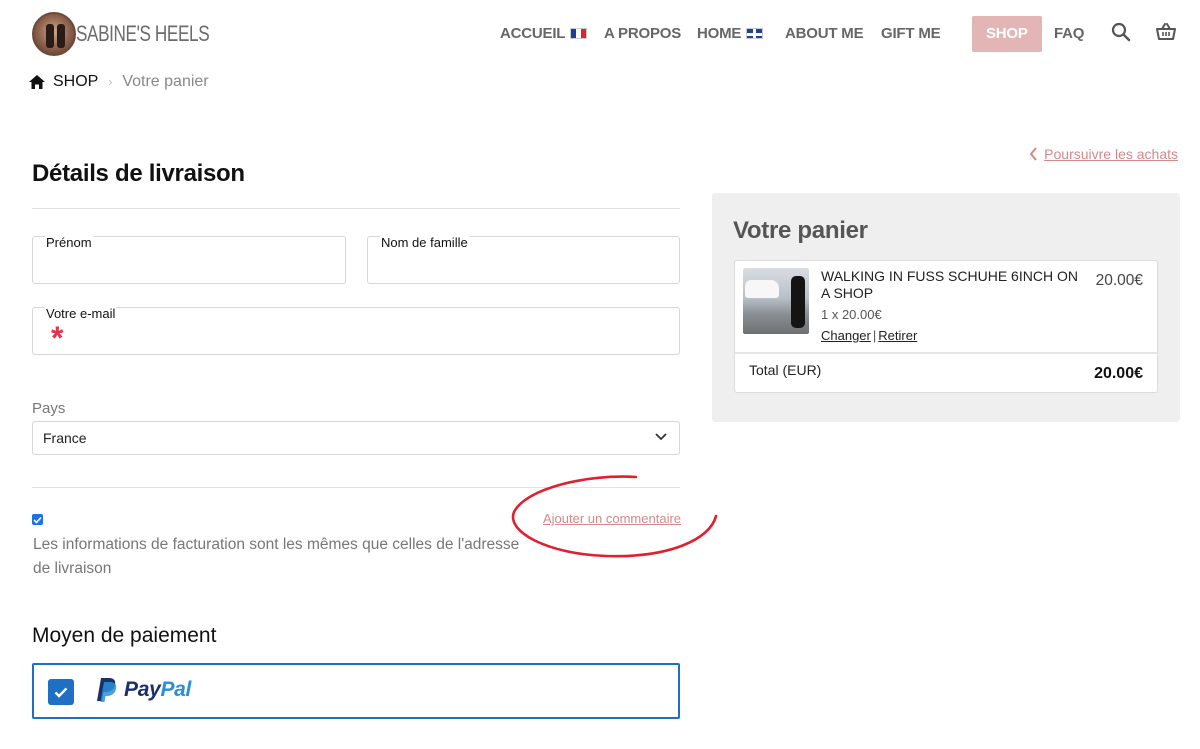 This screenshot has height=749, width=1200. What do you see at coordinates (49, 408) in the screenshot?
I see `country-label: Pays` at bounding box center [49, 408].